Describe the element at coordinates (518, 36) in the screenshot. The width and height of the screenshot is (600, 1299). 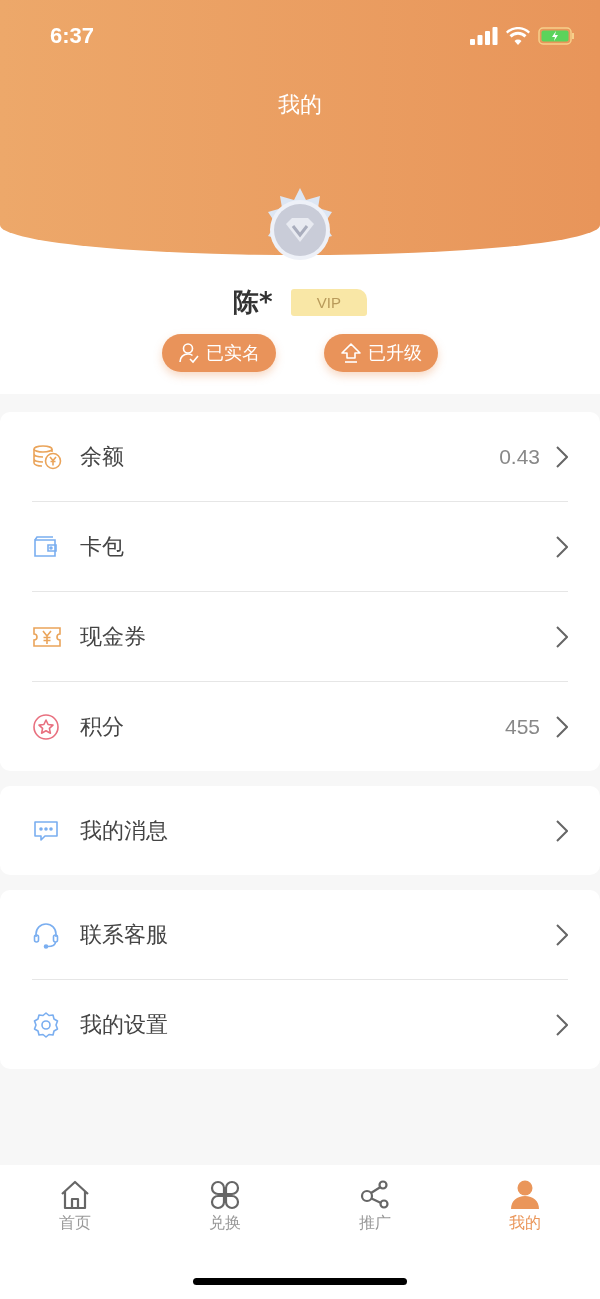
I see `wifi-icon` at that location.